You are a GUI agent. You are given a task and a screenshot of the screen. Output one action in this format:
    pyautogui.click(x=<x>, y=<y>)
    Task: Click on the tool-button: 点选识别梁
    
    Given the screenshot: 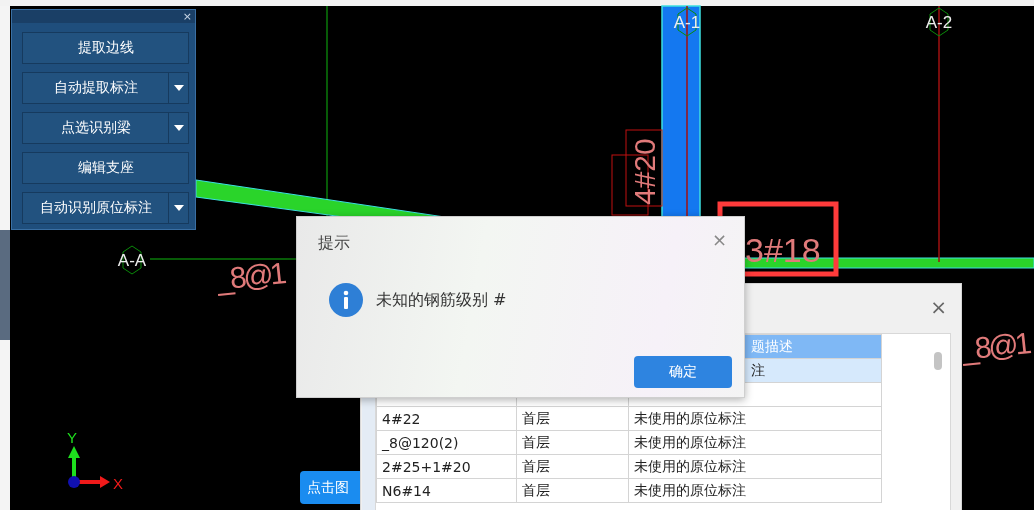 What is the action you would take?
    pyautogui.click(x=95, y=128)
    